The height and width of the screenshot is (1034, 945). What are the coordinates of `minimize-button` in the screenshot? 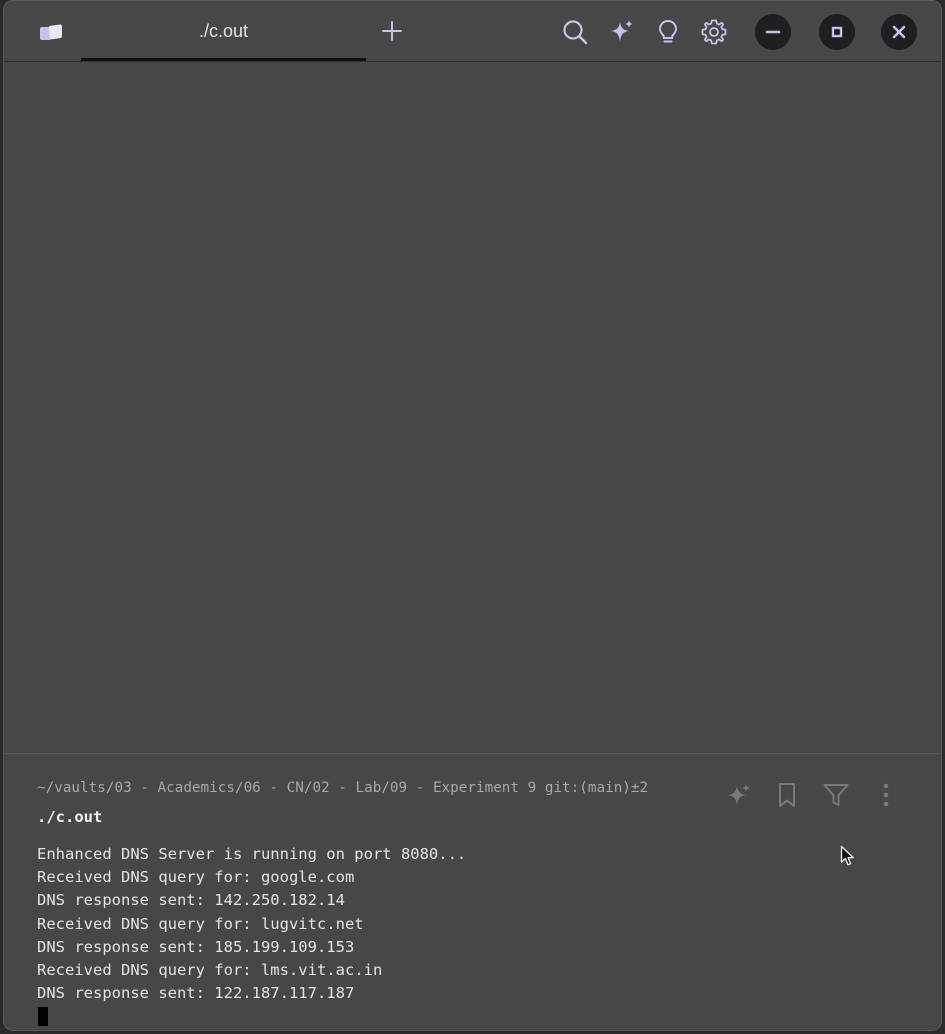 It's located at (773, 32).